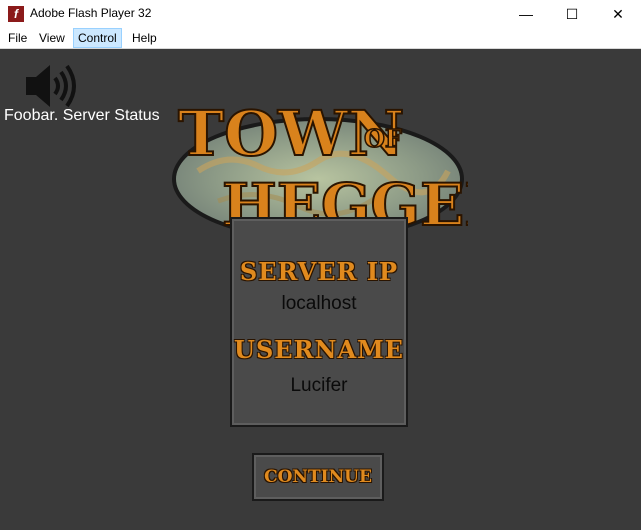 The width and height of the screenshot is (641, 530). I want to click on speaker-icon, so click(52, 86).